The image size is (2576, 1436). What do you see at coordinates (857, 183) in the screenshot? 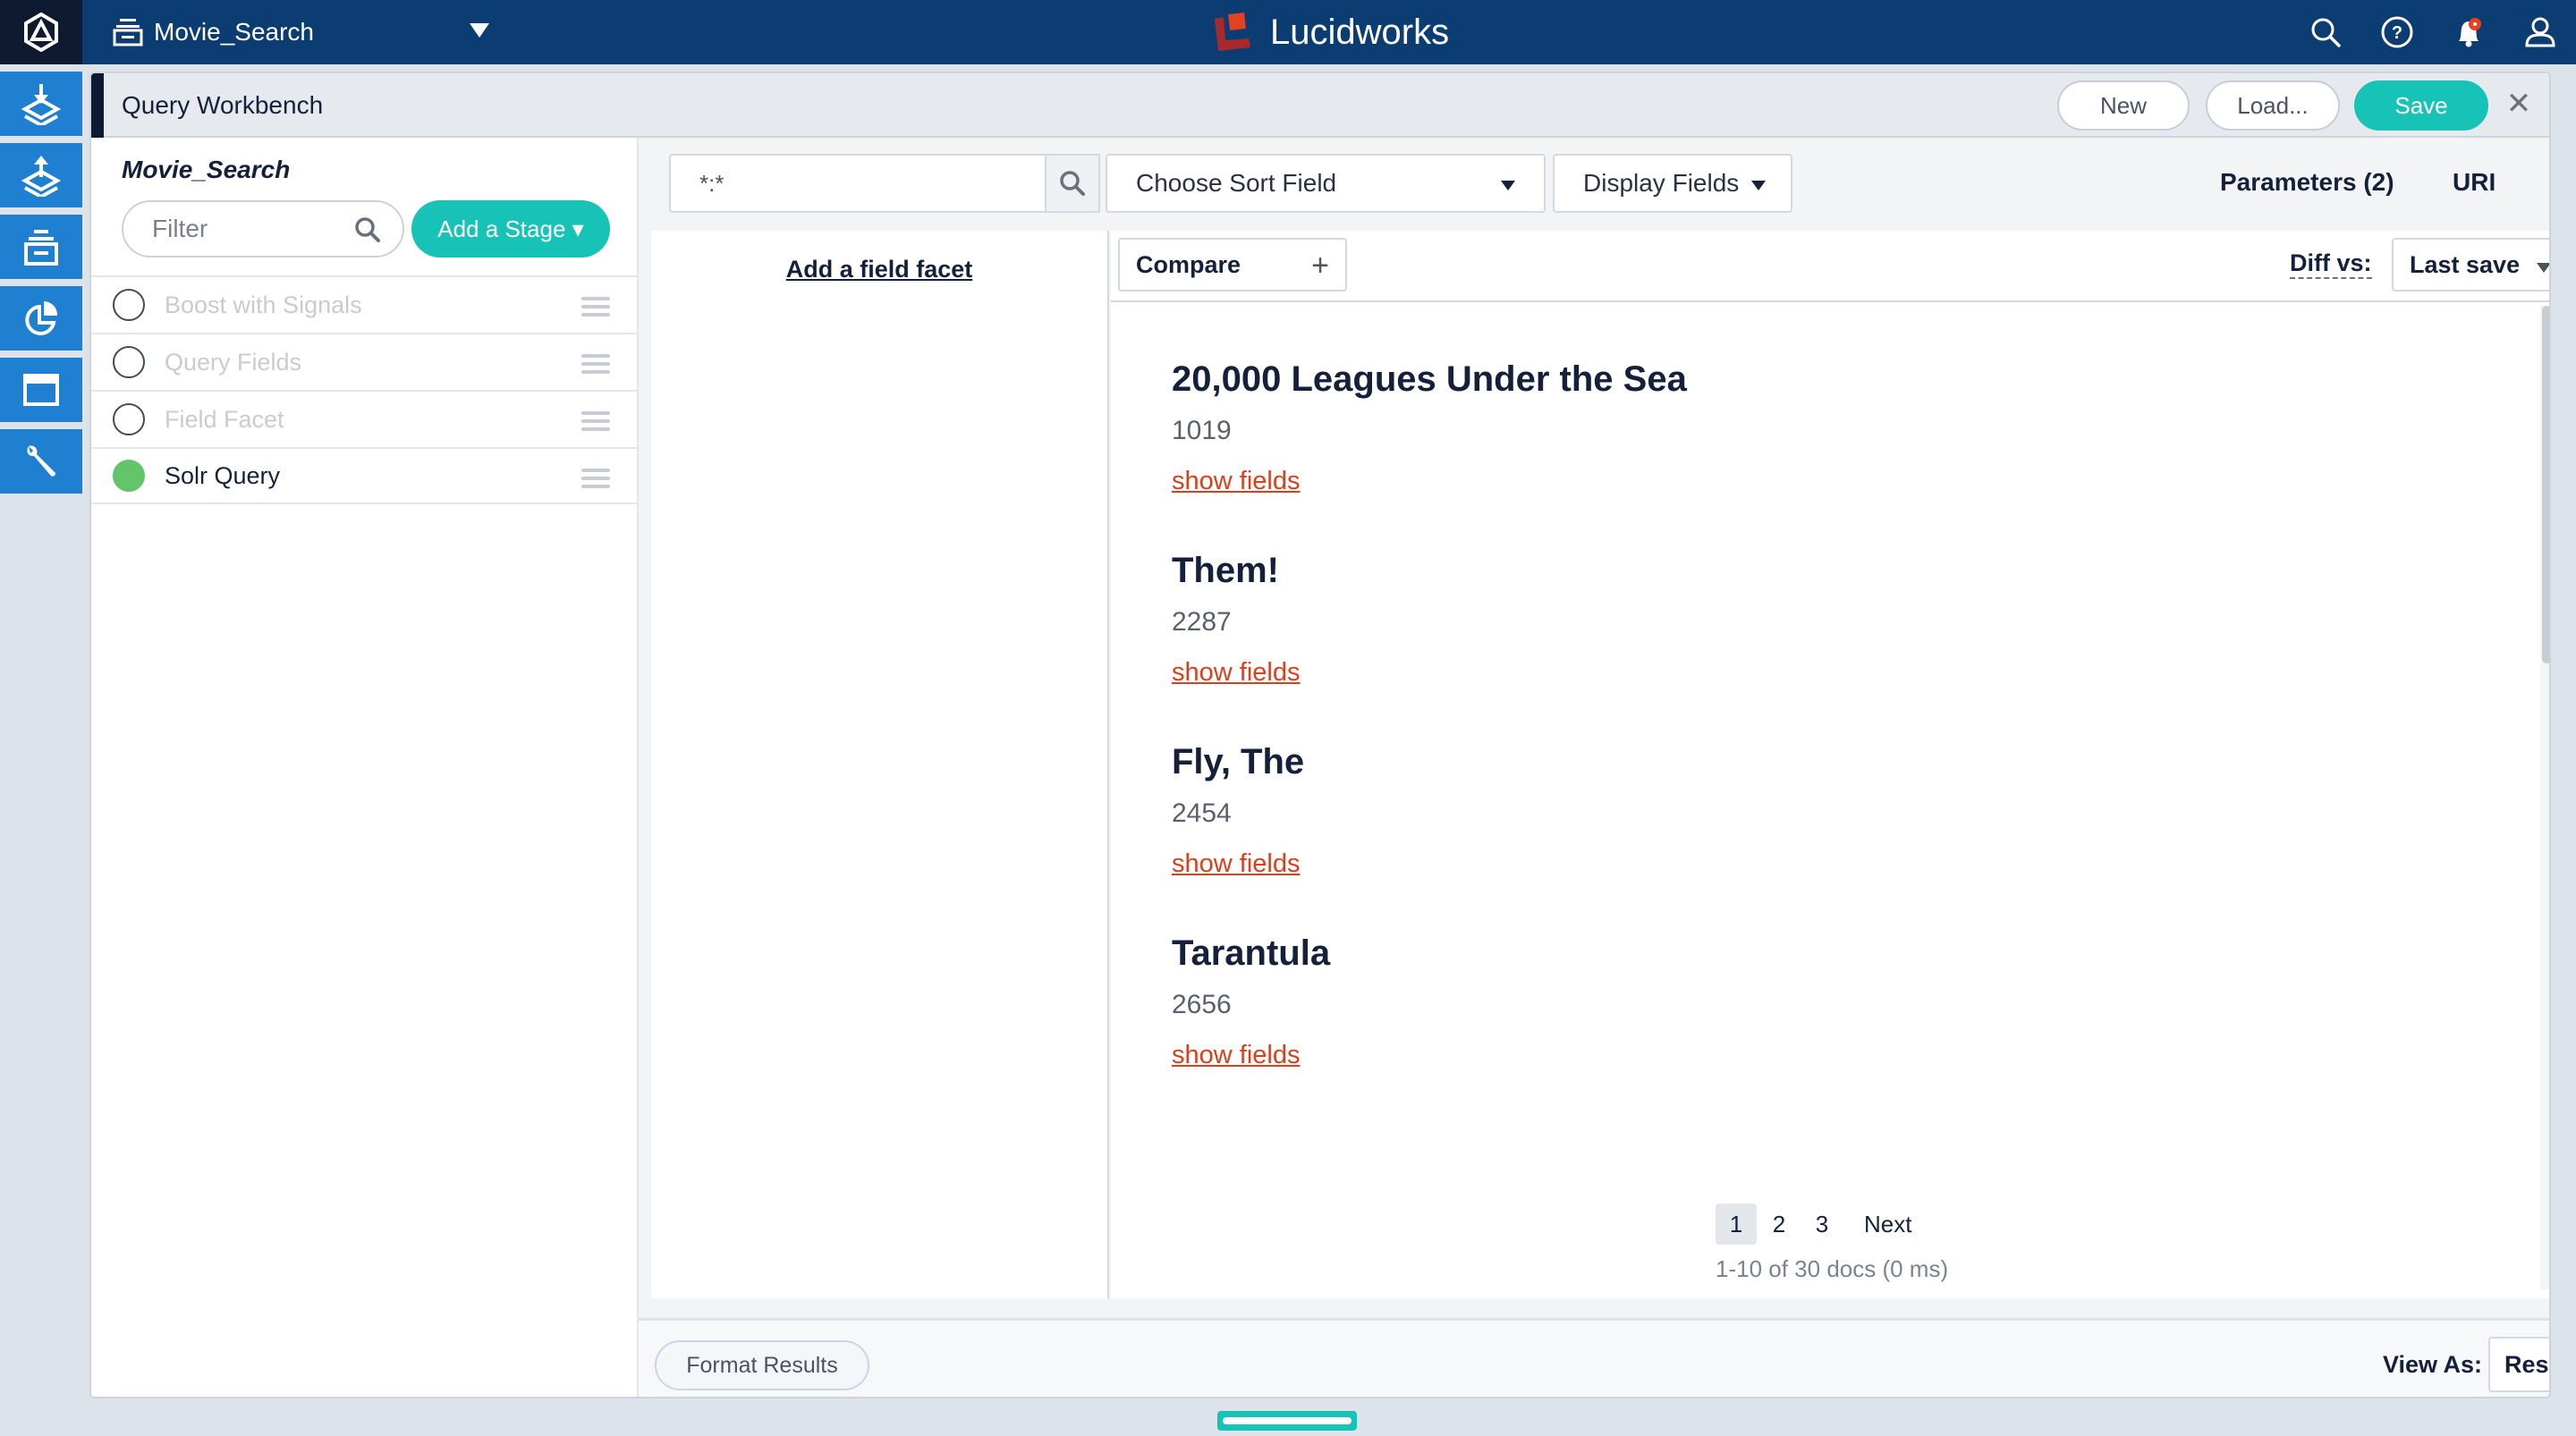
I see `query-input: *:*` at bounding box center [857, 183].